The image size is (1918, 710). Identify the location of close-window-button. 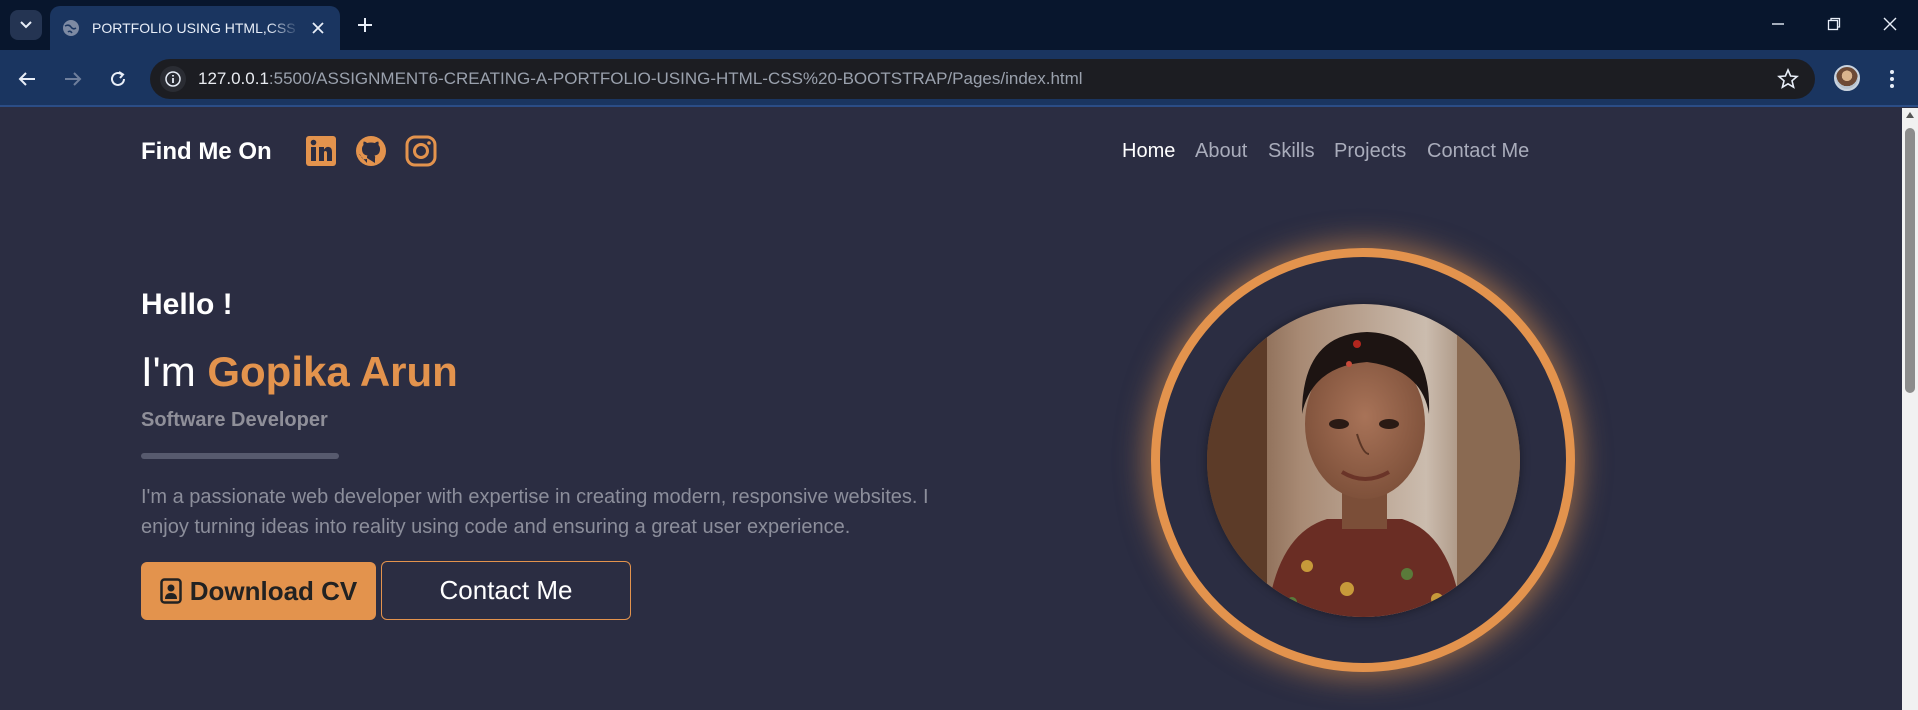
(1890, 24).